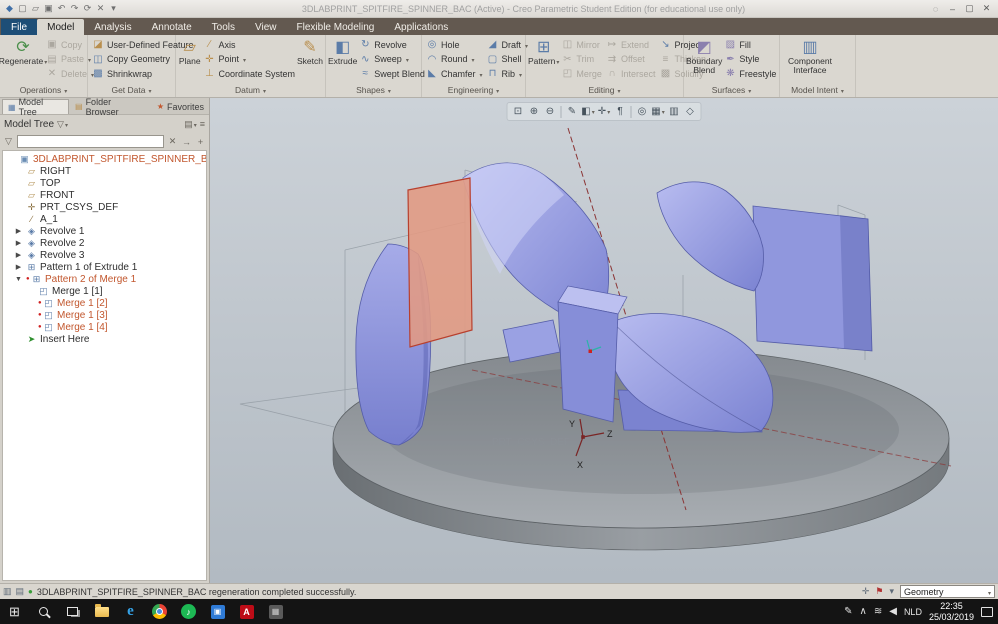 This screenshot has height=624, width=998. Describe the element at coordinates (130, 611) in the screenshot. I see `edge-button: e` at that location.